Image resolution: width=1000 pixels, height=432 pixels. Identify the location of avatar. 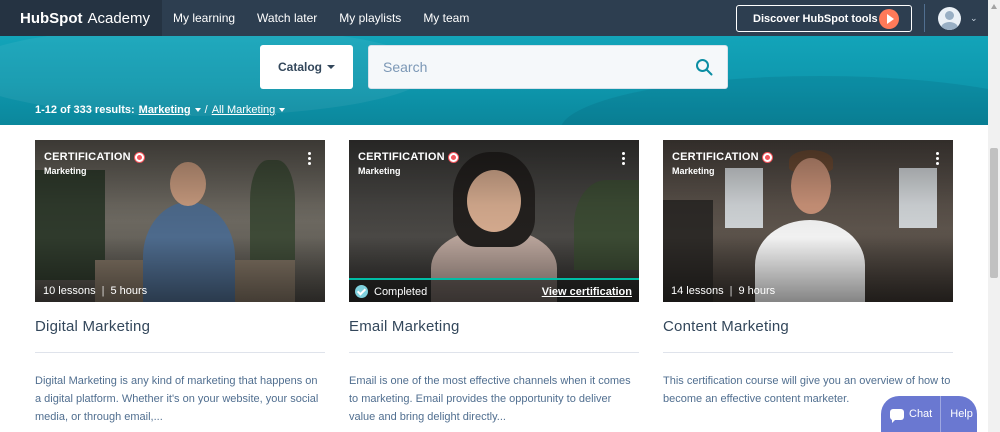
(949, 18).